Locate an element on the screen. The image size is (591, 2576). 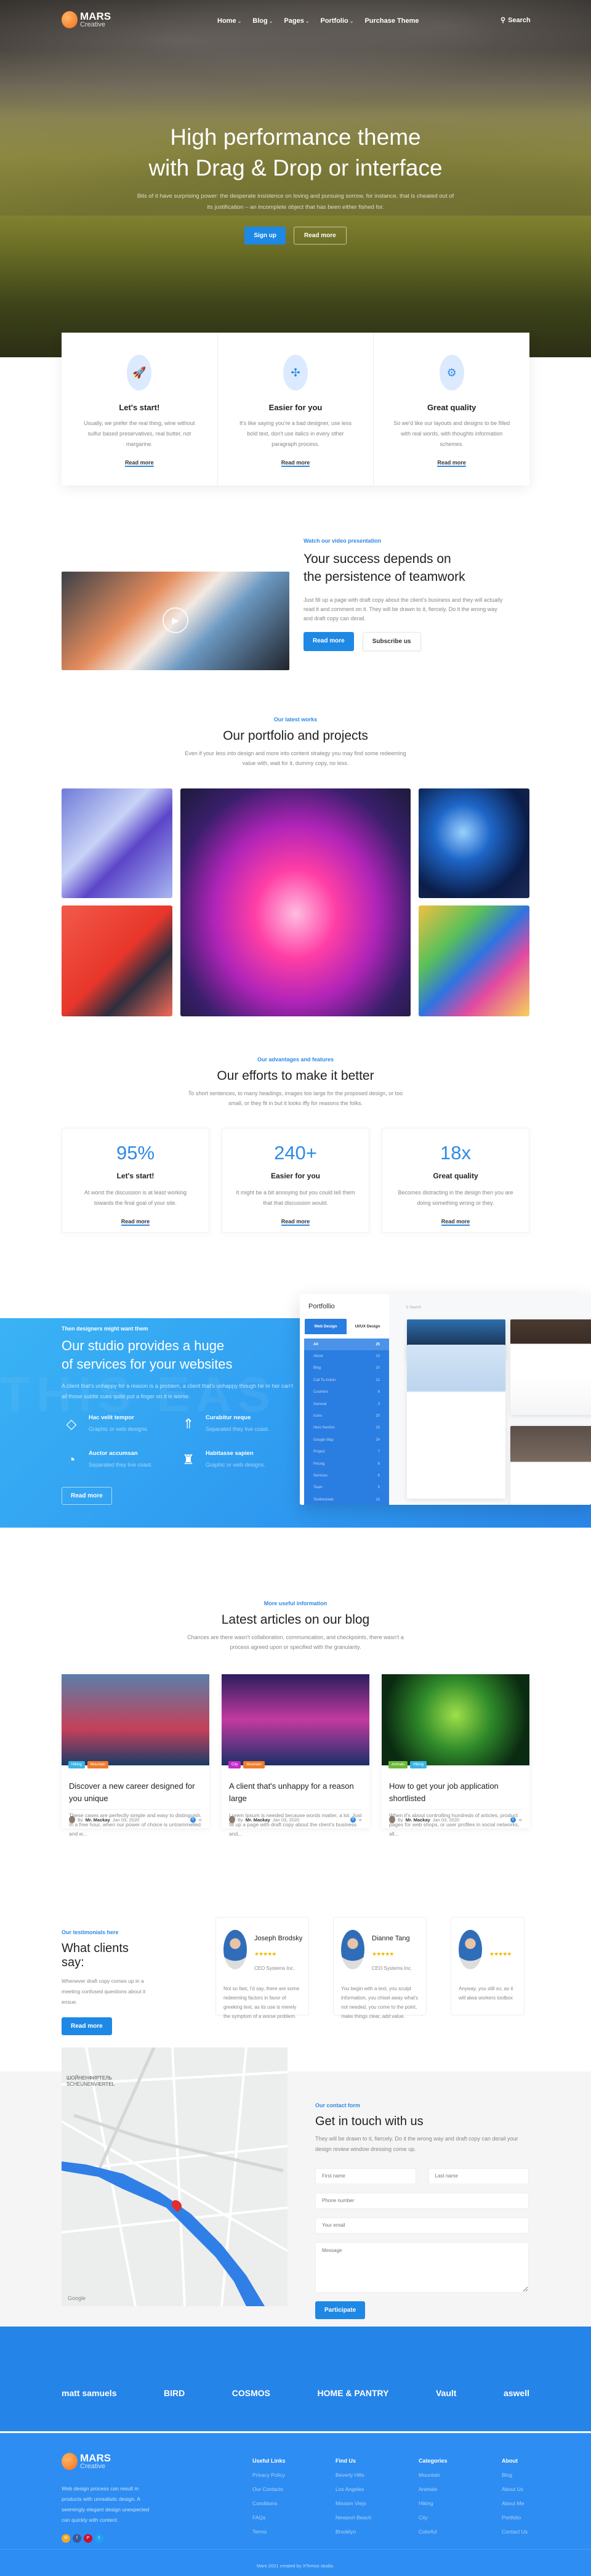
footer-link: Los Angeles is located at coordinates (353, 2489).